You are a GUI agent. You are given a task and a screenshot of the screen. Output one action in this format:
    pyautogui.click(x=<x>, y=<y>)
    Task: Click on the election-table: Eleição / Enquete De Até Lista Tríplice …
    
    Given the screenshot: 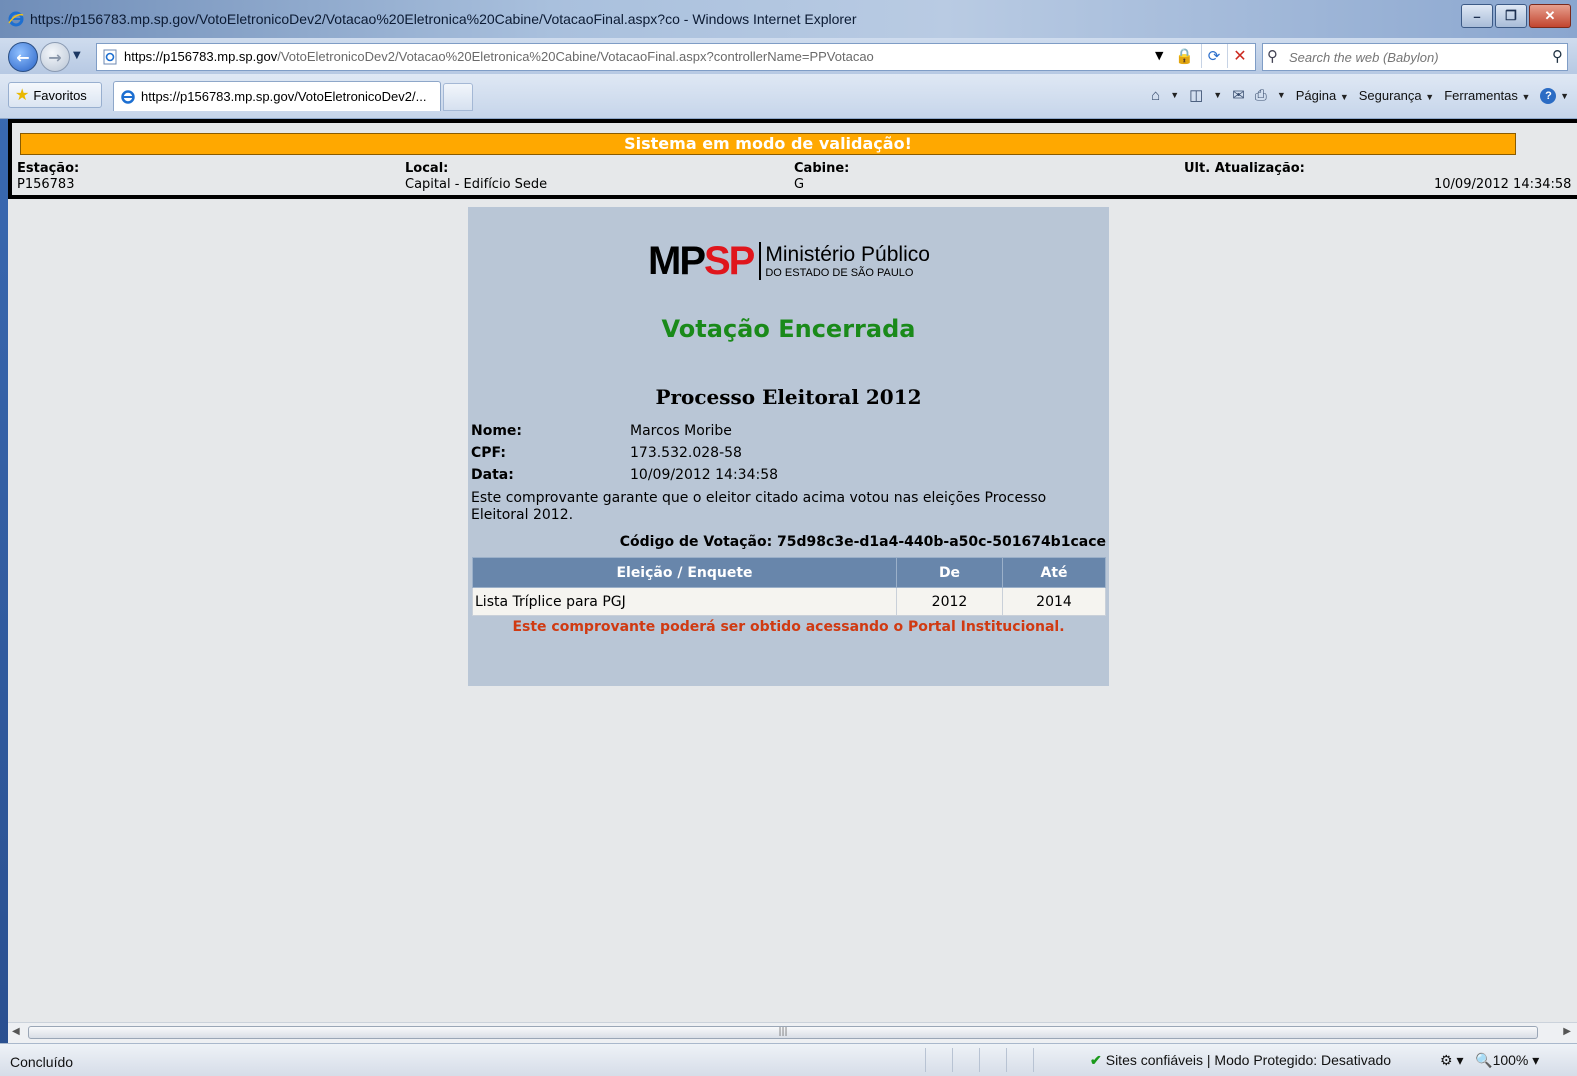 What is the action you would take?
    pyautogui.click(x=789, y=586)
    